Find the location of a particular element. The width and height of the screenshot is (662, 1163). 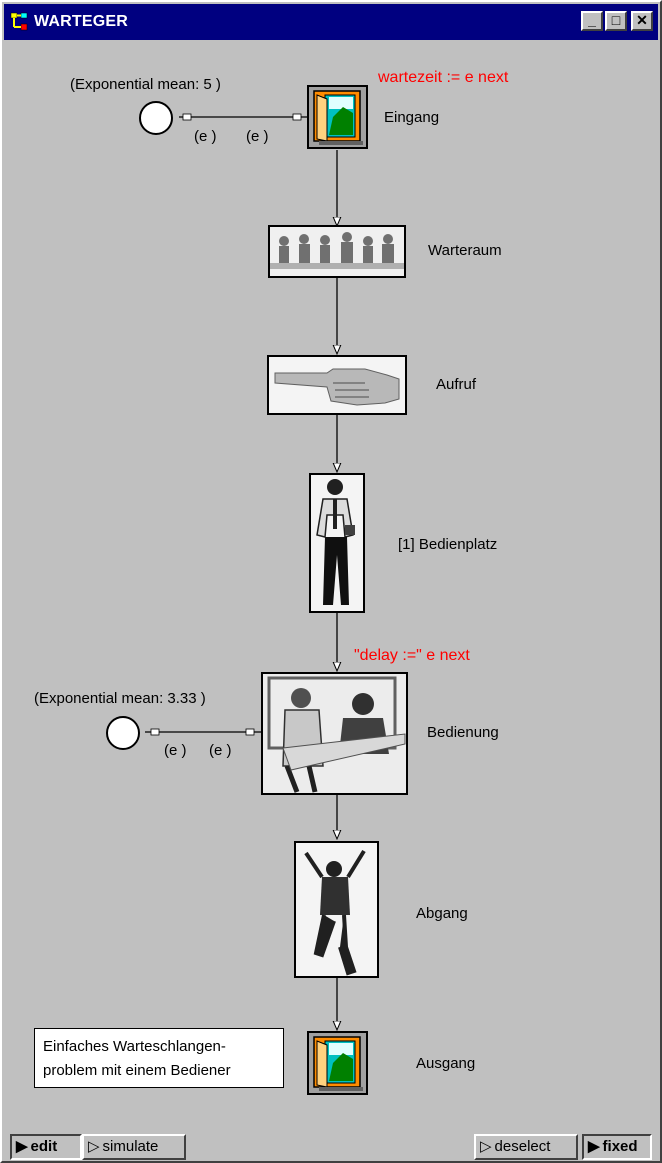

simulate-button: ▷ simulate is located at coordinates (134, 1147).